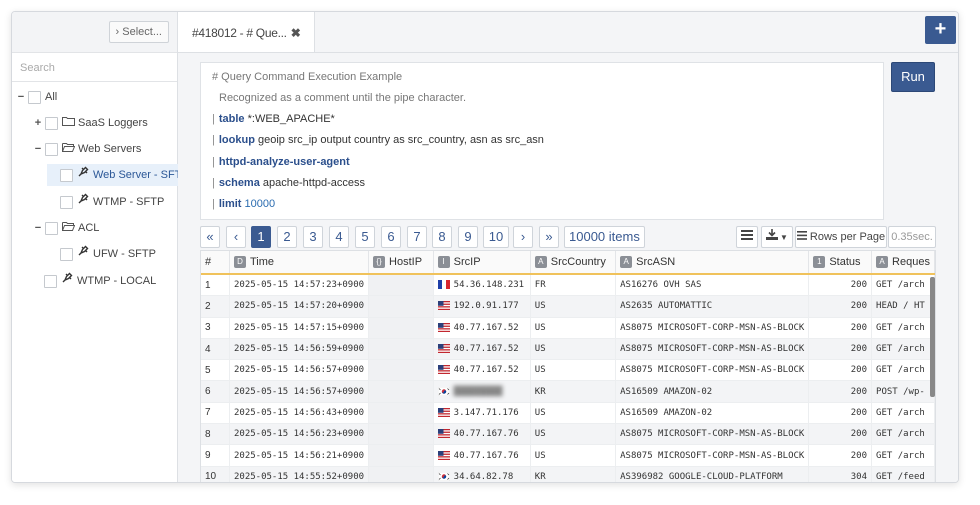 This screenshot has height=505, width=980. Describe the element at coordinates (840, 474) in the screenshot. I see `cell-status: 304` at that location.